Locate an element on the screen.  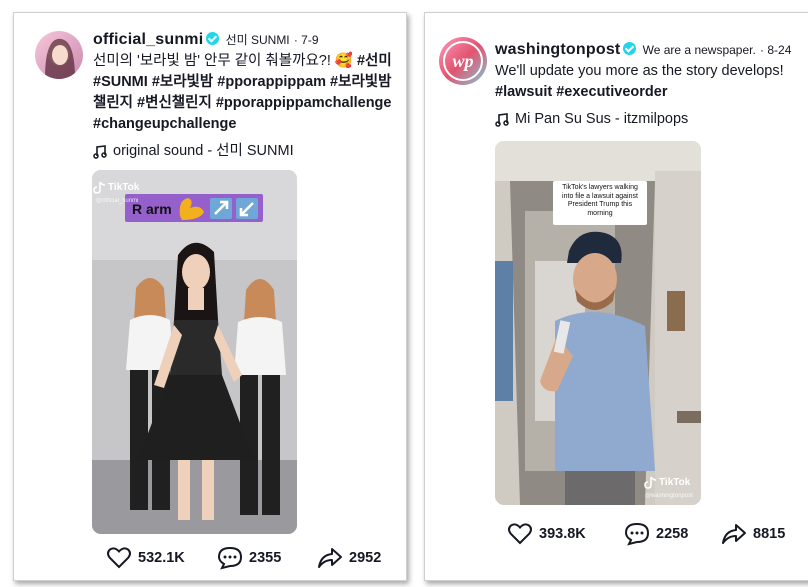
comment-button: 2258 is located at coordinates (656, 534).